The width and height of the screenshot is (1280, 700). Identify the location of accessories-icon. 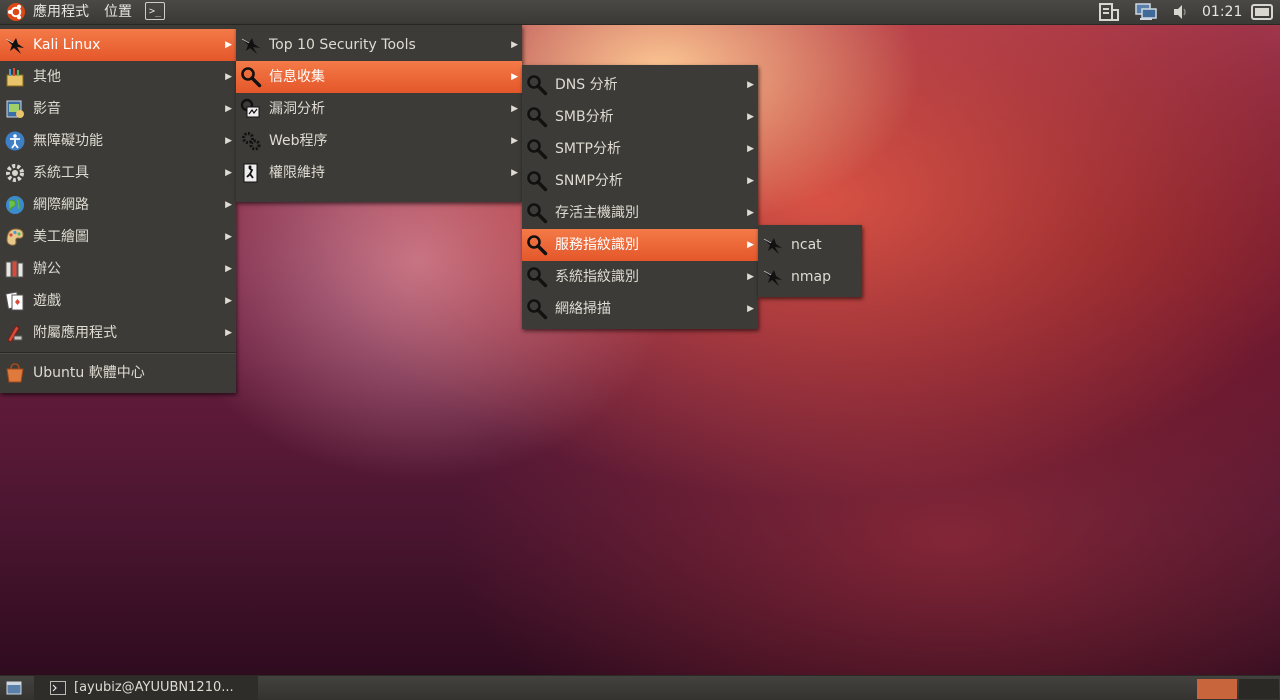
(15, 333).